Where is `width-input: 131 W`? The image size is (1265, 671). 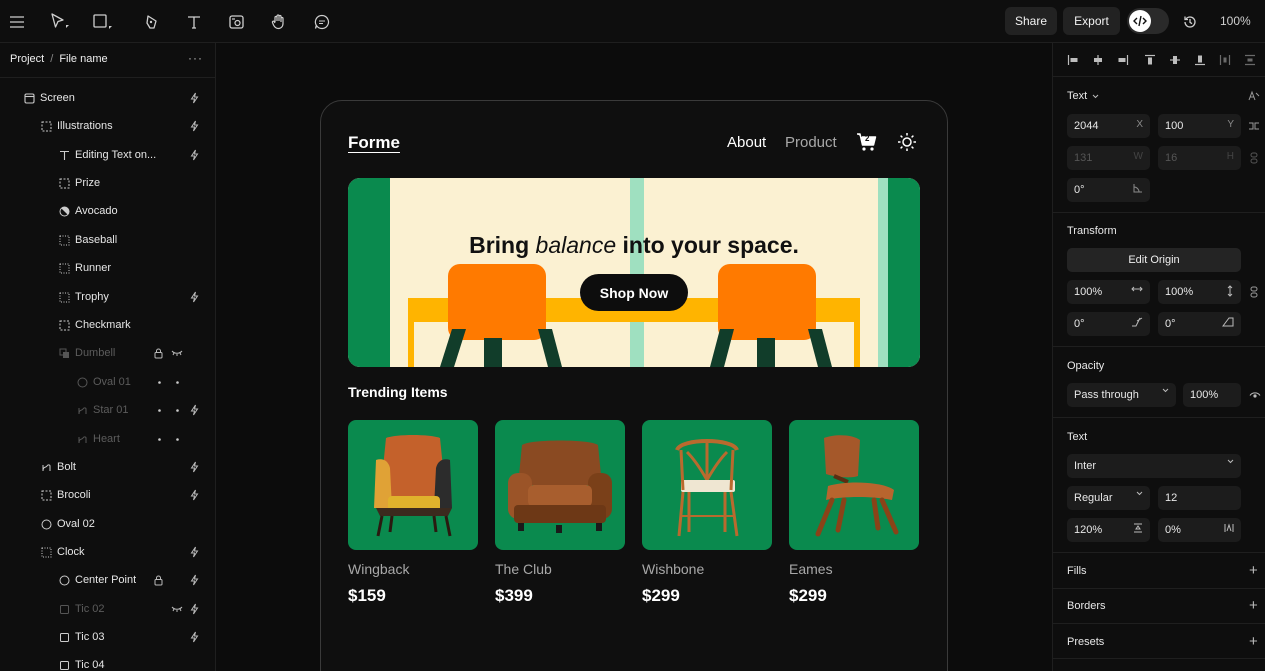 width-input: 131 W is located at coordinates (1108, 158).